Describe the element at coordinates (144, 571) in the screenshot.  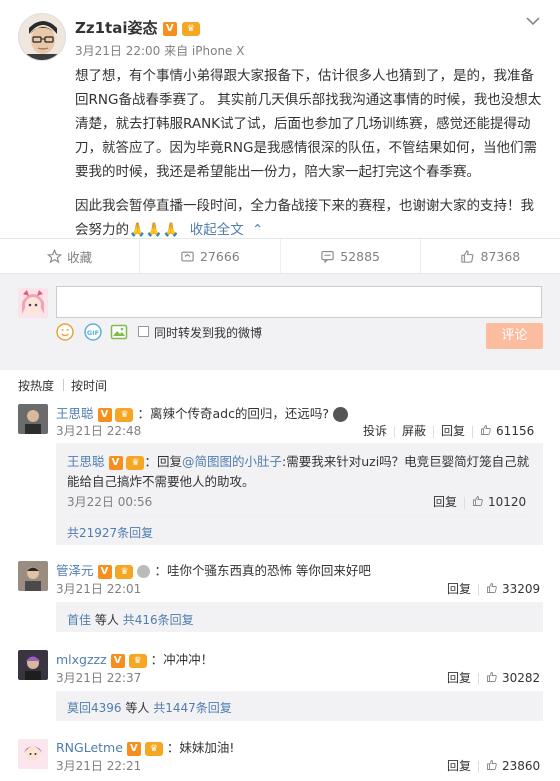
I see `medal-icon` at that location.